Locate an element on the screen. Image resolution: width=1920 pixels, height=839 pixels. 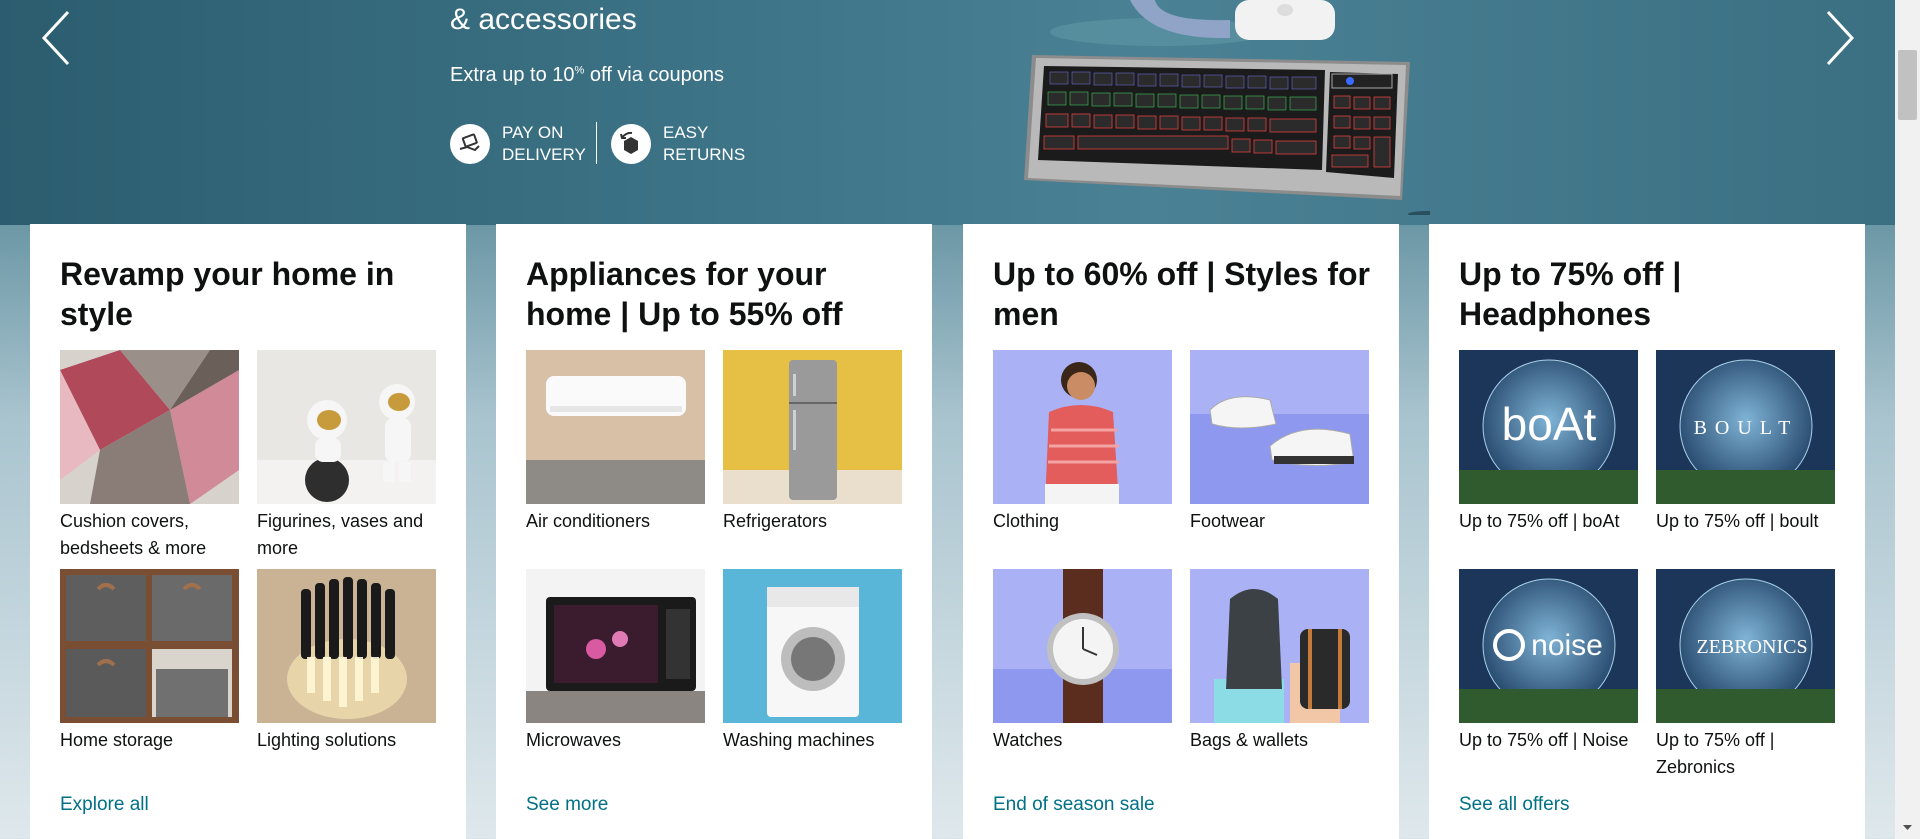
noise-logo-image: noise is located at coordinates (1548, 646).